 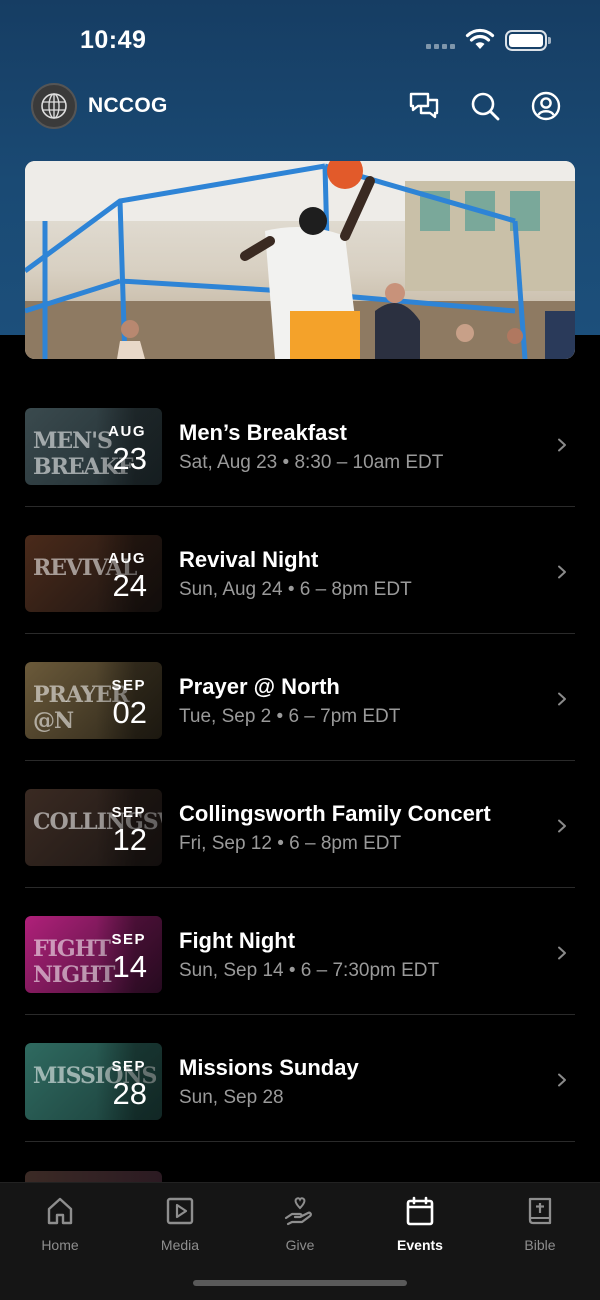 I want to click on wifi-icon, so click(x=480, y=38).